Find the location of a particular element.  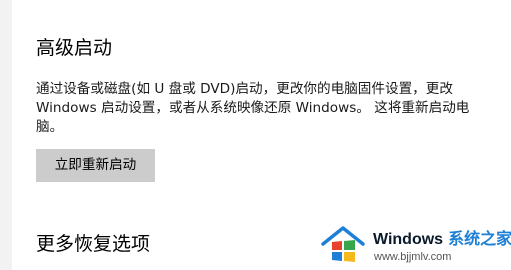

watermark-brand: Windows 系统之家 is located at coordinates (442, 239).